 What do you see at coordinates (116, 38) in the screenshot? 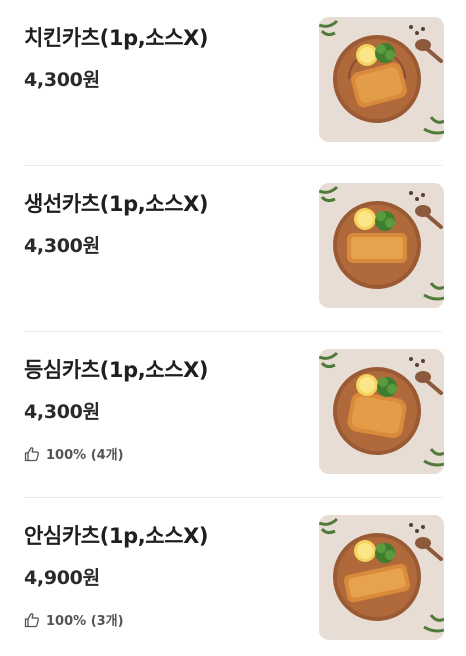
I see `menu-item-name: 치킨카츠(1p,소스X)` at bounding box center [116, 38].